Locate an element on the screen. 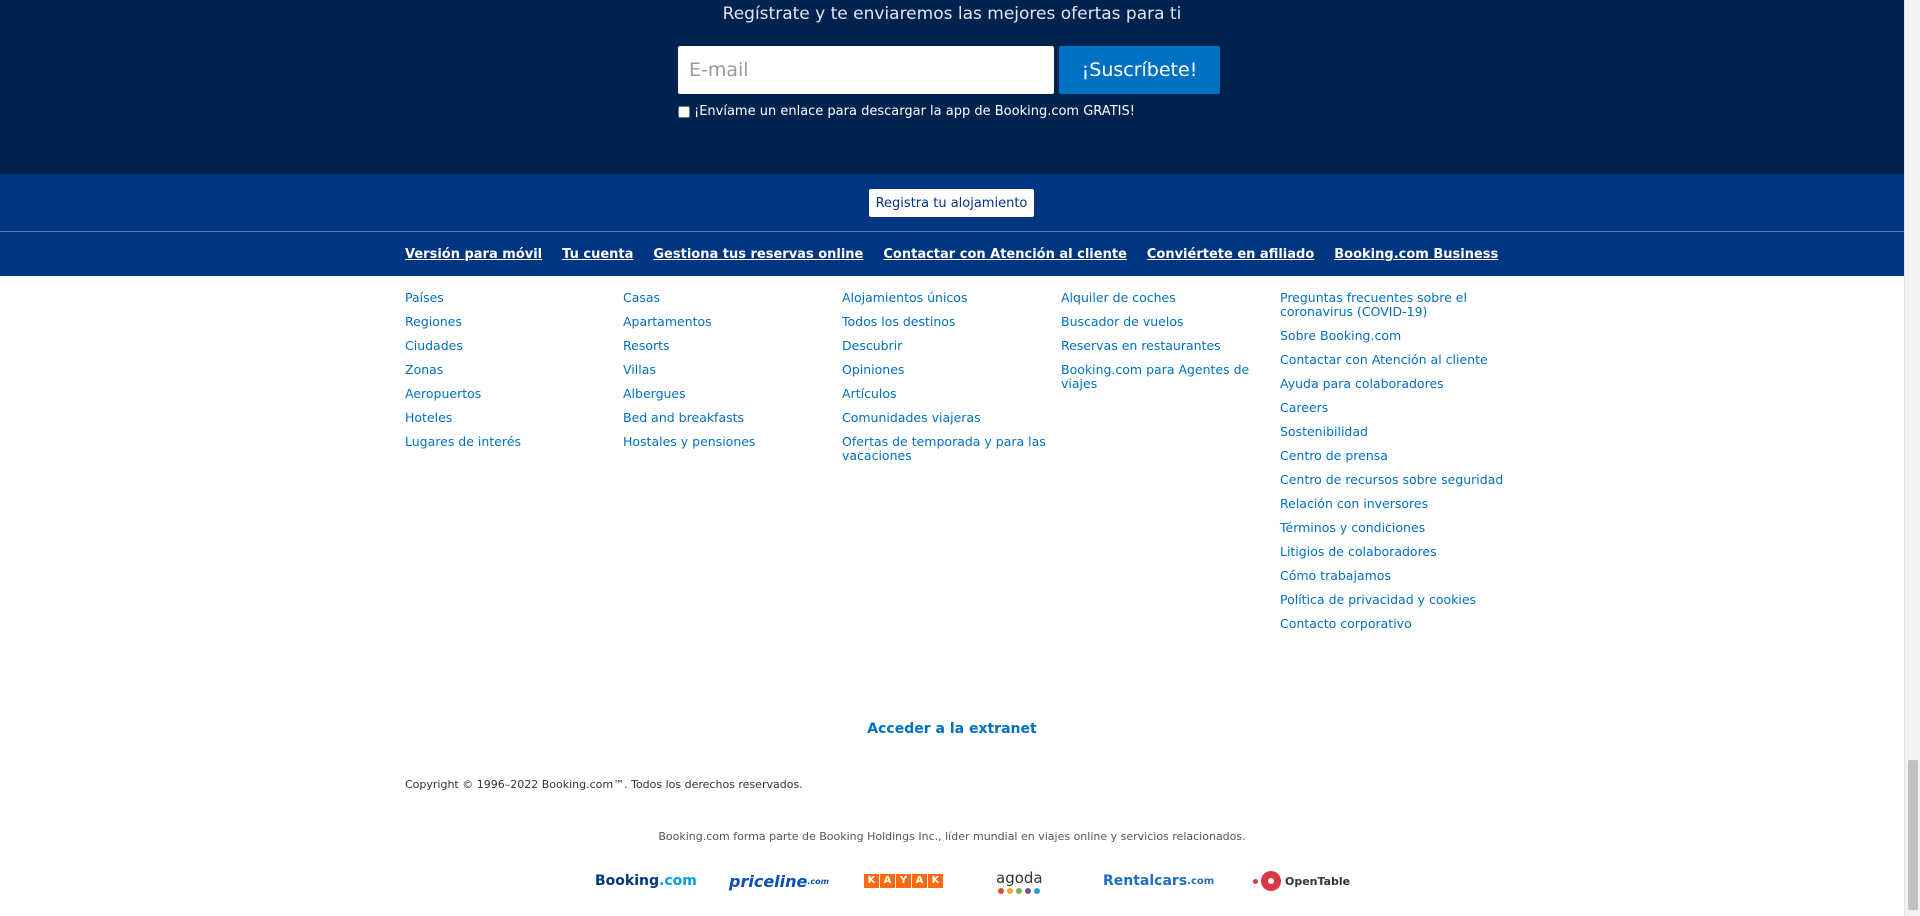  footer-link: Villas is located at coordinates (728, 370).